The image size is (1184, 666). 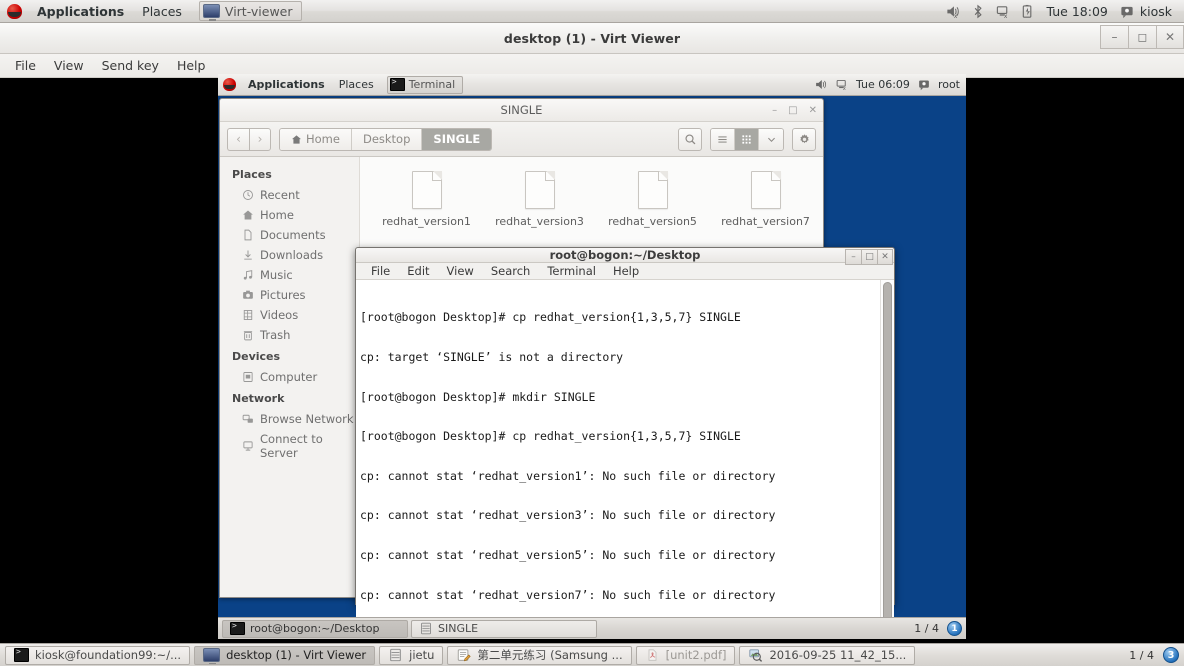 What do you see at coordinates (248, 294) in the screenshot?
I see `camera-icon` at bounding box center [248, 294].